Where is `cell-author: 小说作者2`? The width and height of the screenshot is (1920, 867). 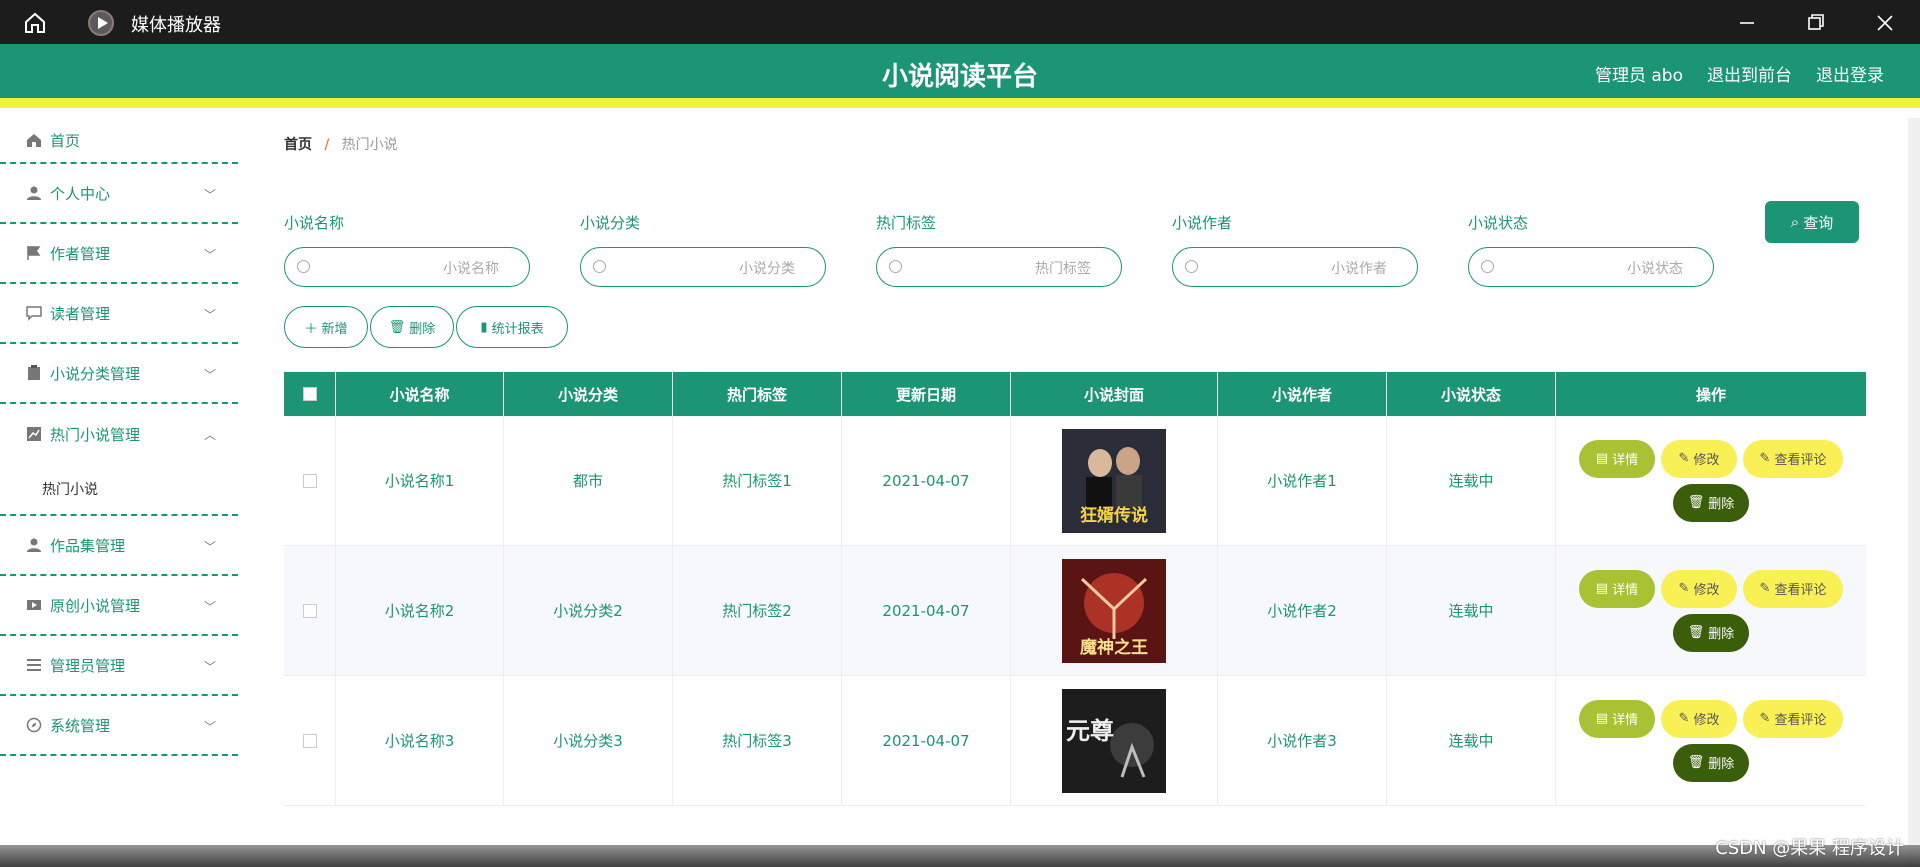 cell-author: 小说作者2 is located at coordinates (1302, 610).